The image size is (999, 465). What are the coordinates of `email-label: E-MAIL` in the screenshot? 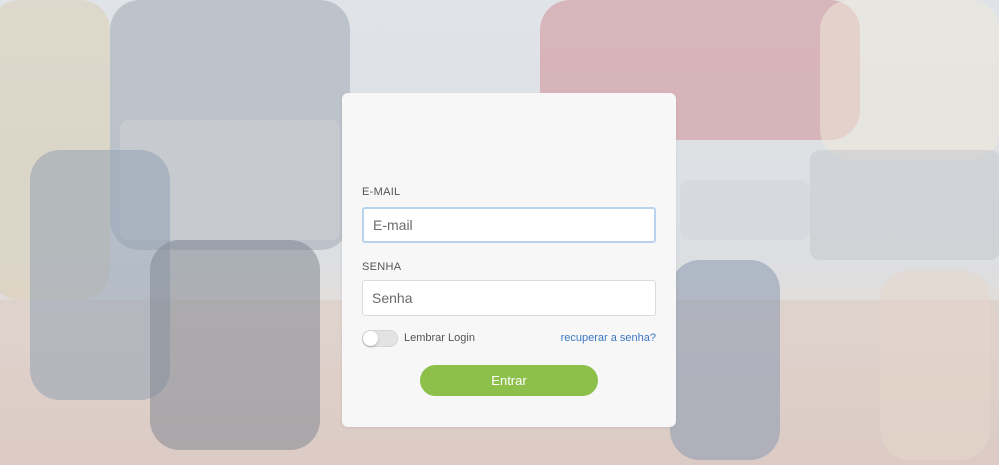 It's located at (381, 192).